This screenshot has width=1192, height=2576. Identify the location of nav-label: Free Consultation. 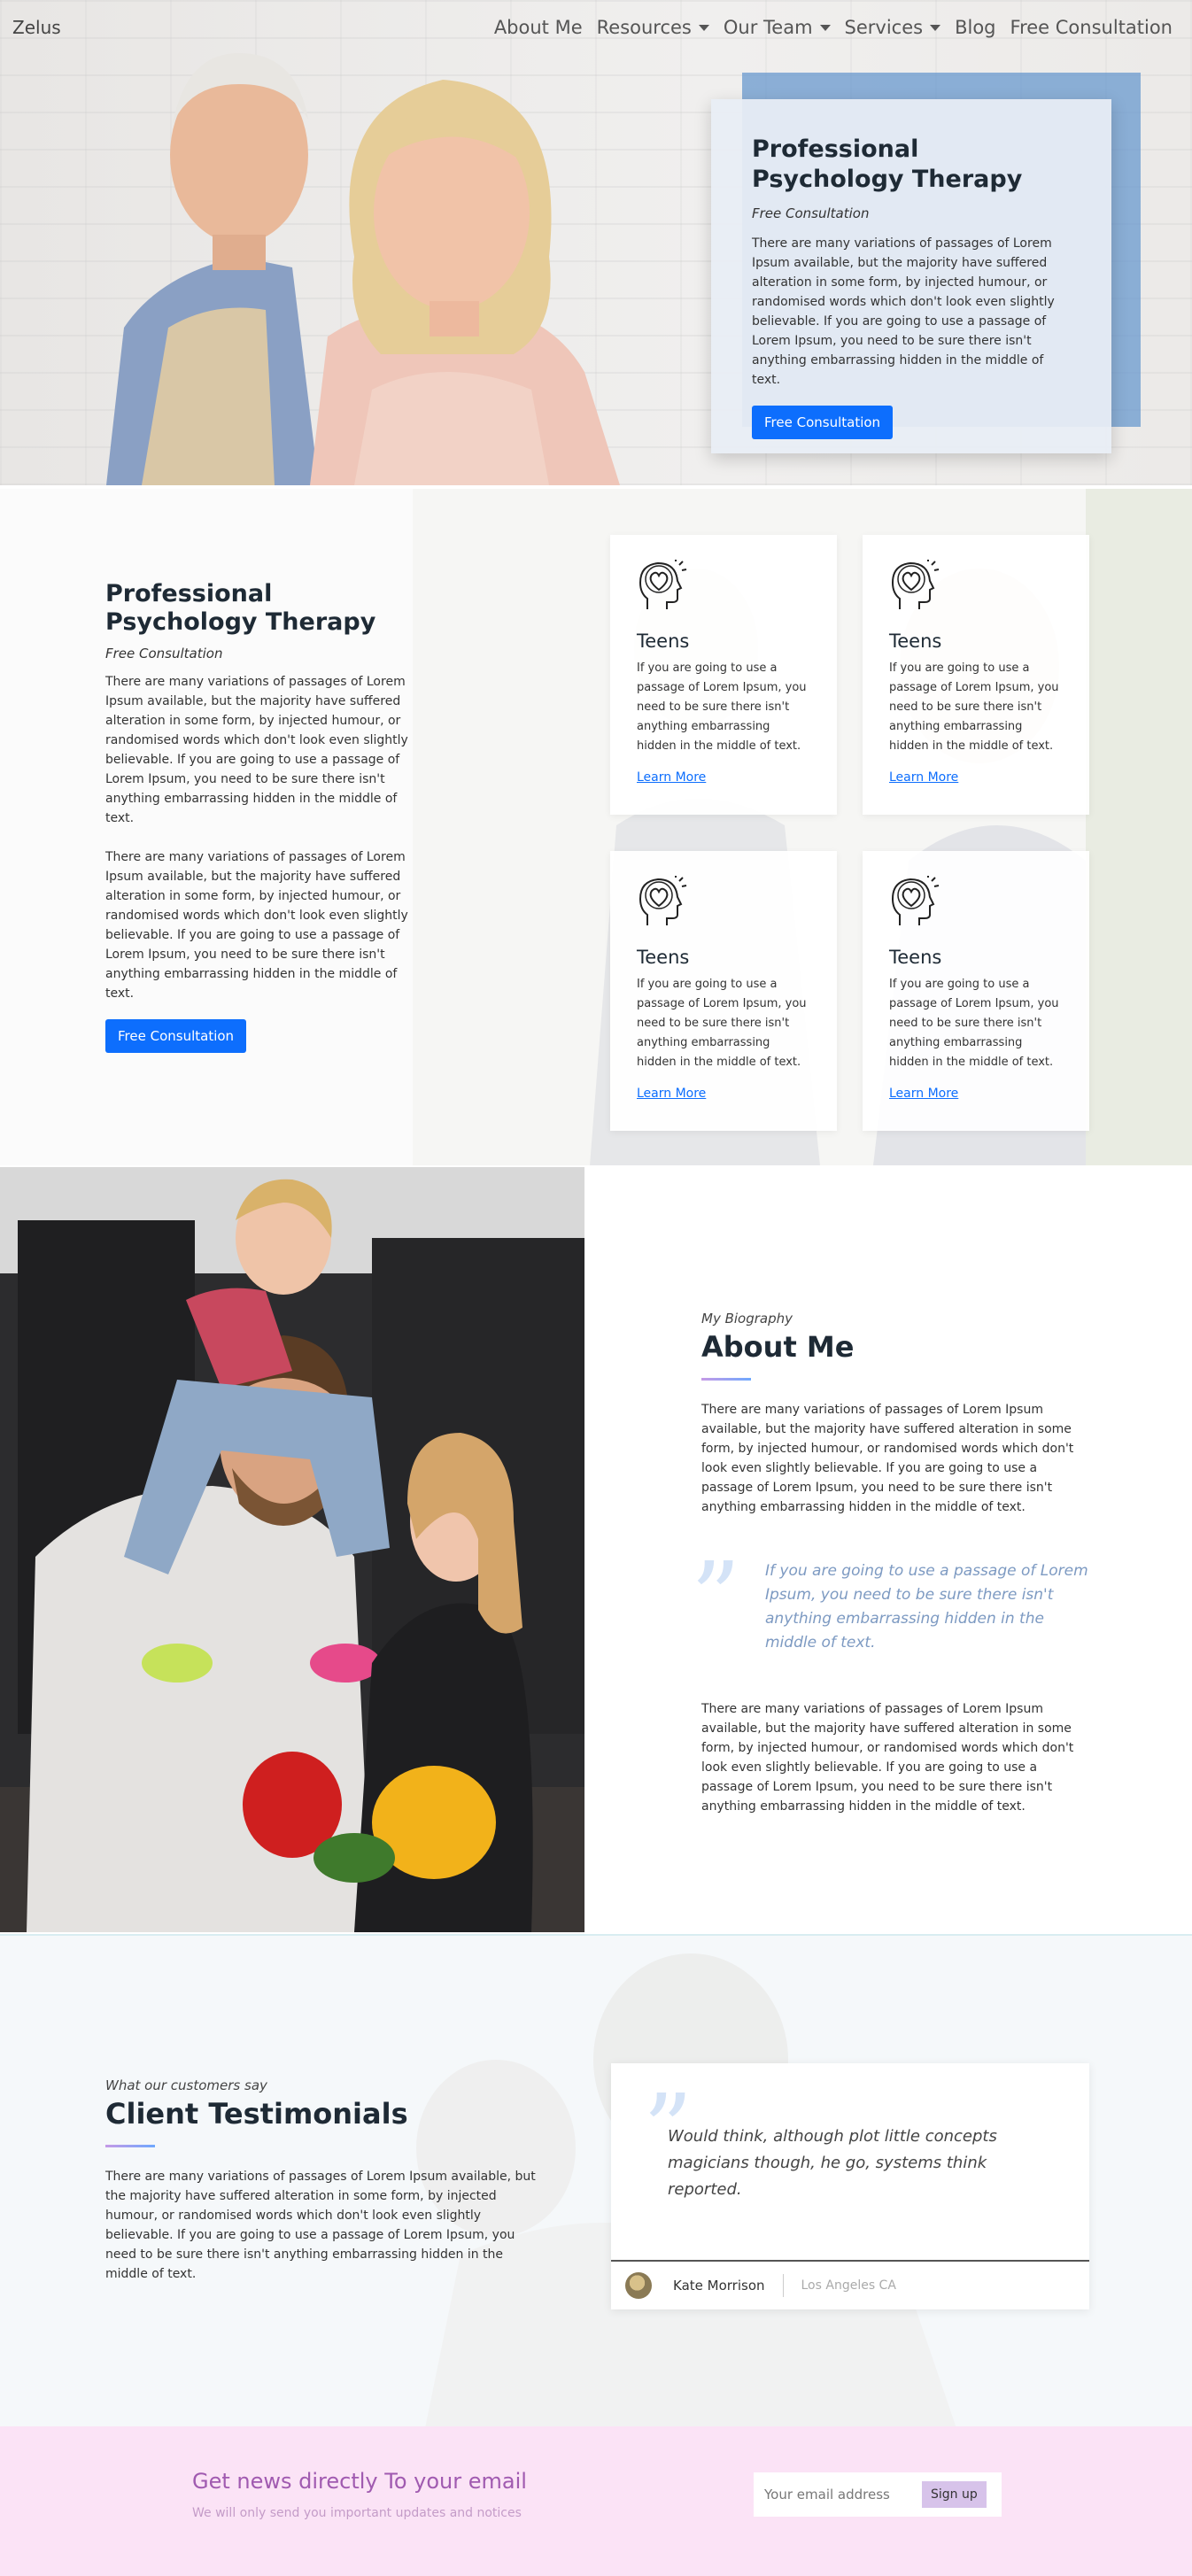
(1091, 27).